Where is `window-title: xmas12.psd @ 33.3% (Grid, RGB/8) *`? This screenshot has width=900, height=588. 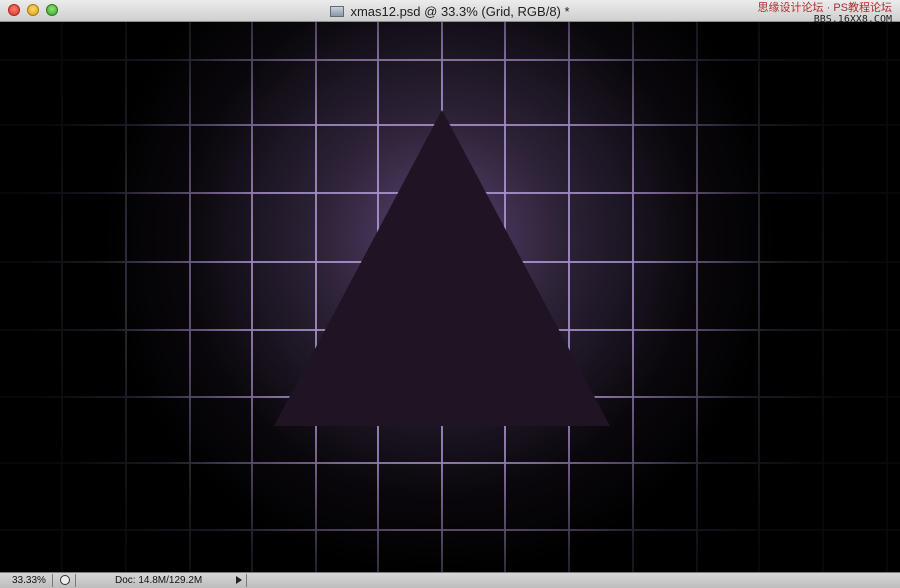 window-title: xmas12.psd @ 33.3% (Grid, RGB/8) * is located at coordinates (460, 11).